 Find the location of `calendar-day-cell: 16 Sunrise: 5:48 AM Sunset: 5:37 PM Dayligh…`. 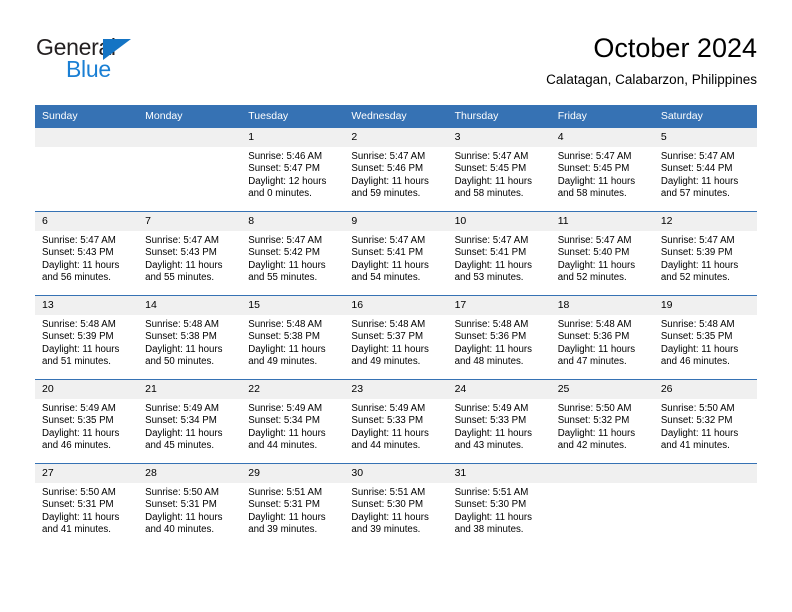

calendar-day-cell: 16 Sunrise: 5:48 AM Sunset: 5:37 PM Dayligh… is located at coordinates (396, 337).